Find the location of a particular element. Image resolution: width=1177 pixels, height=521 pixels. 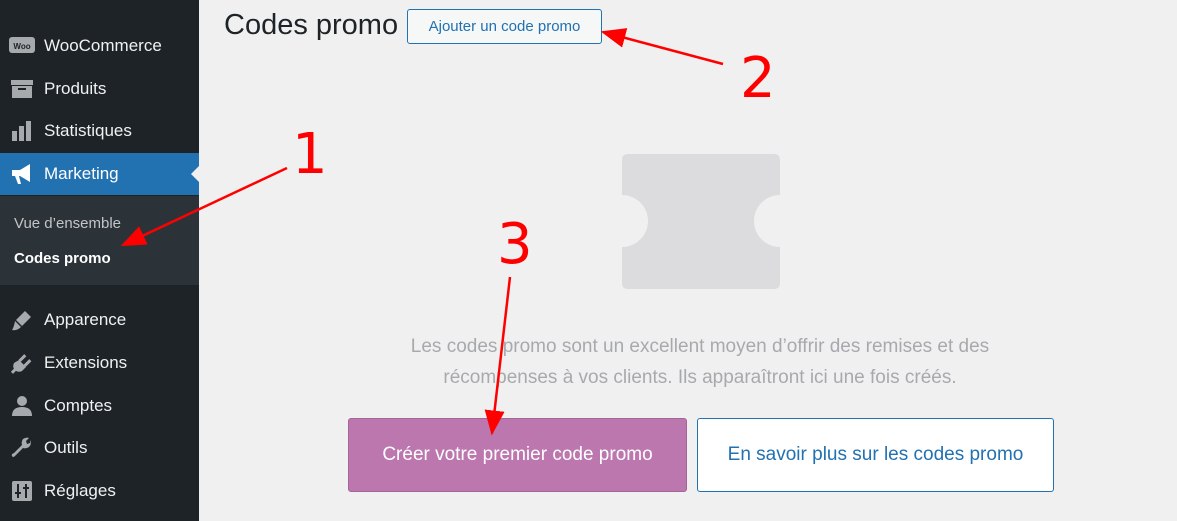

settings-sliders-icon is located at coordinates (22, 491).